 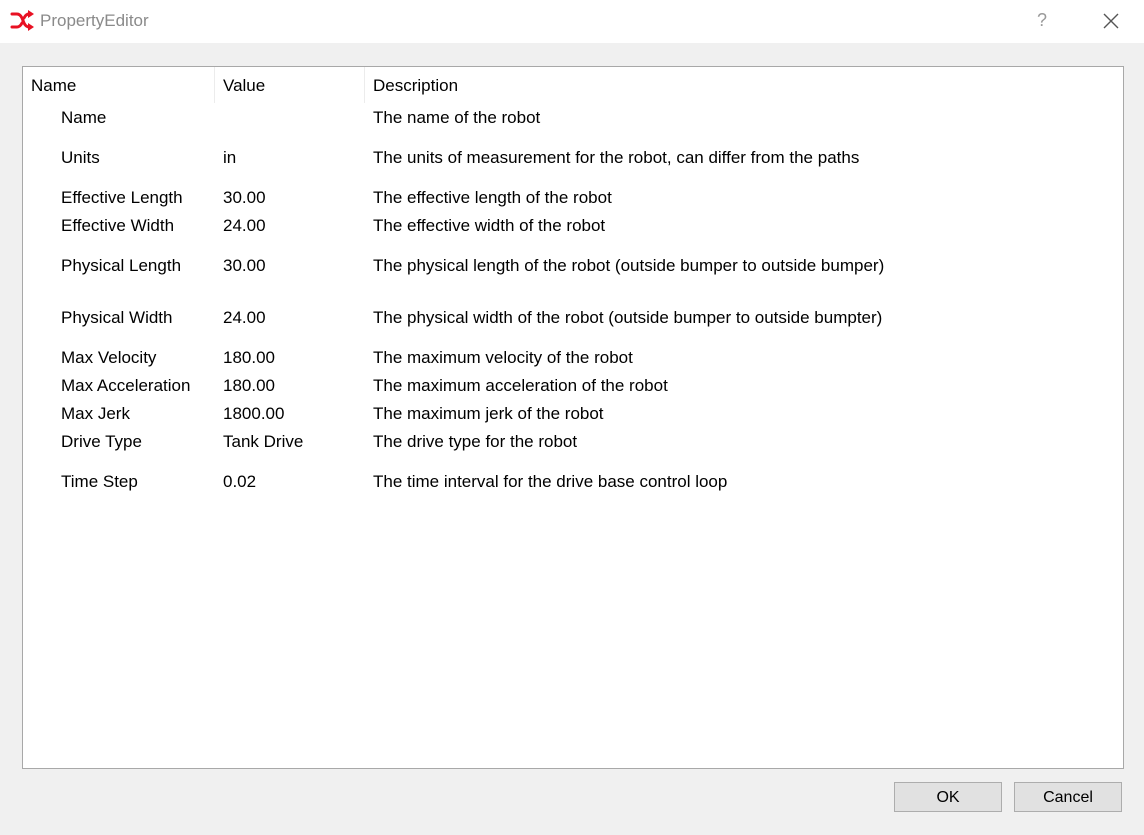 What do you see at coordinates (95, 413) in the screenshot?
I see `property-name: Max Jerk` at bounding box center [95, 413].